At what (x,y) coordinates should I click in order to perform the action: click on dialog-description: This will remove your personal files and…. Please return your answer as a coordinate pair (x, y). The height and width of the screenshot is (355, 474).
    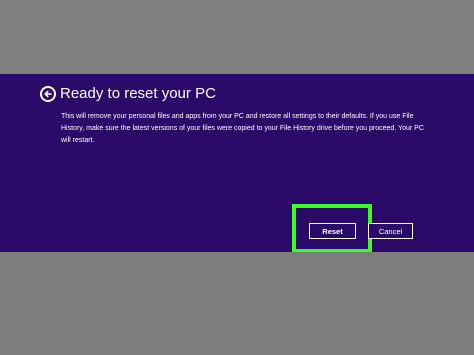
    Looking at the image, I should click on (242, 128).